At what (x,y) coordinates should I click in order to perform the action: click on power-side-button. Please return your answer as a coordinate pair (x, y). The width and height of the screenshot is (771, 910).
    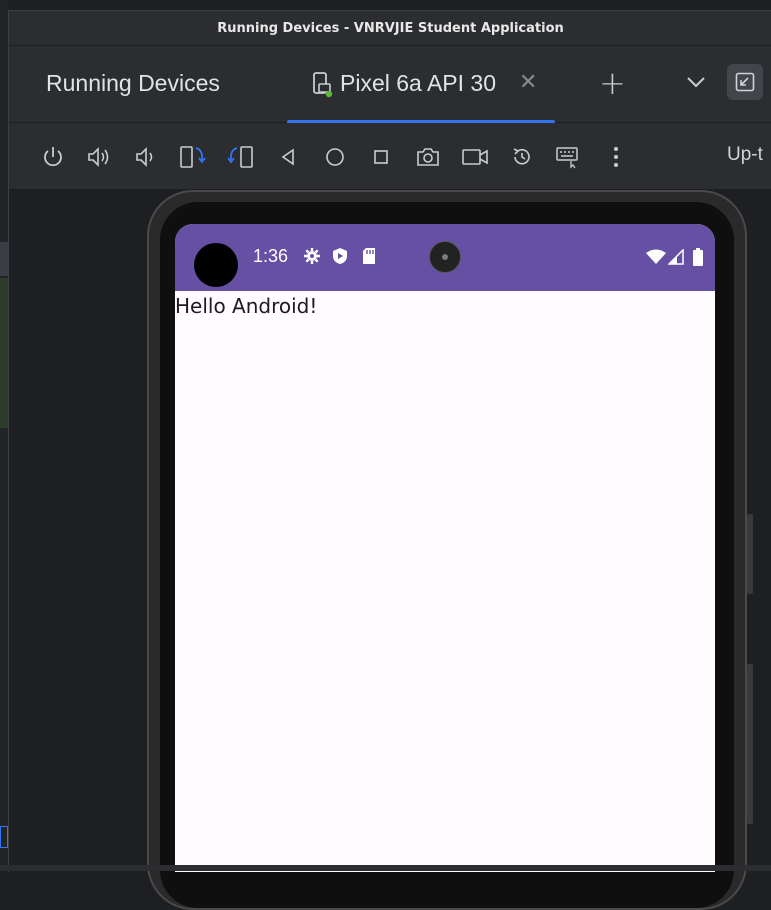
    Looking at the image, I should click on (750, 554).